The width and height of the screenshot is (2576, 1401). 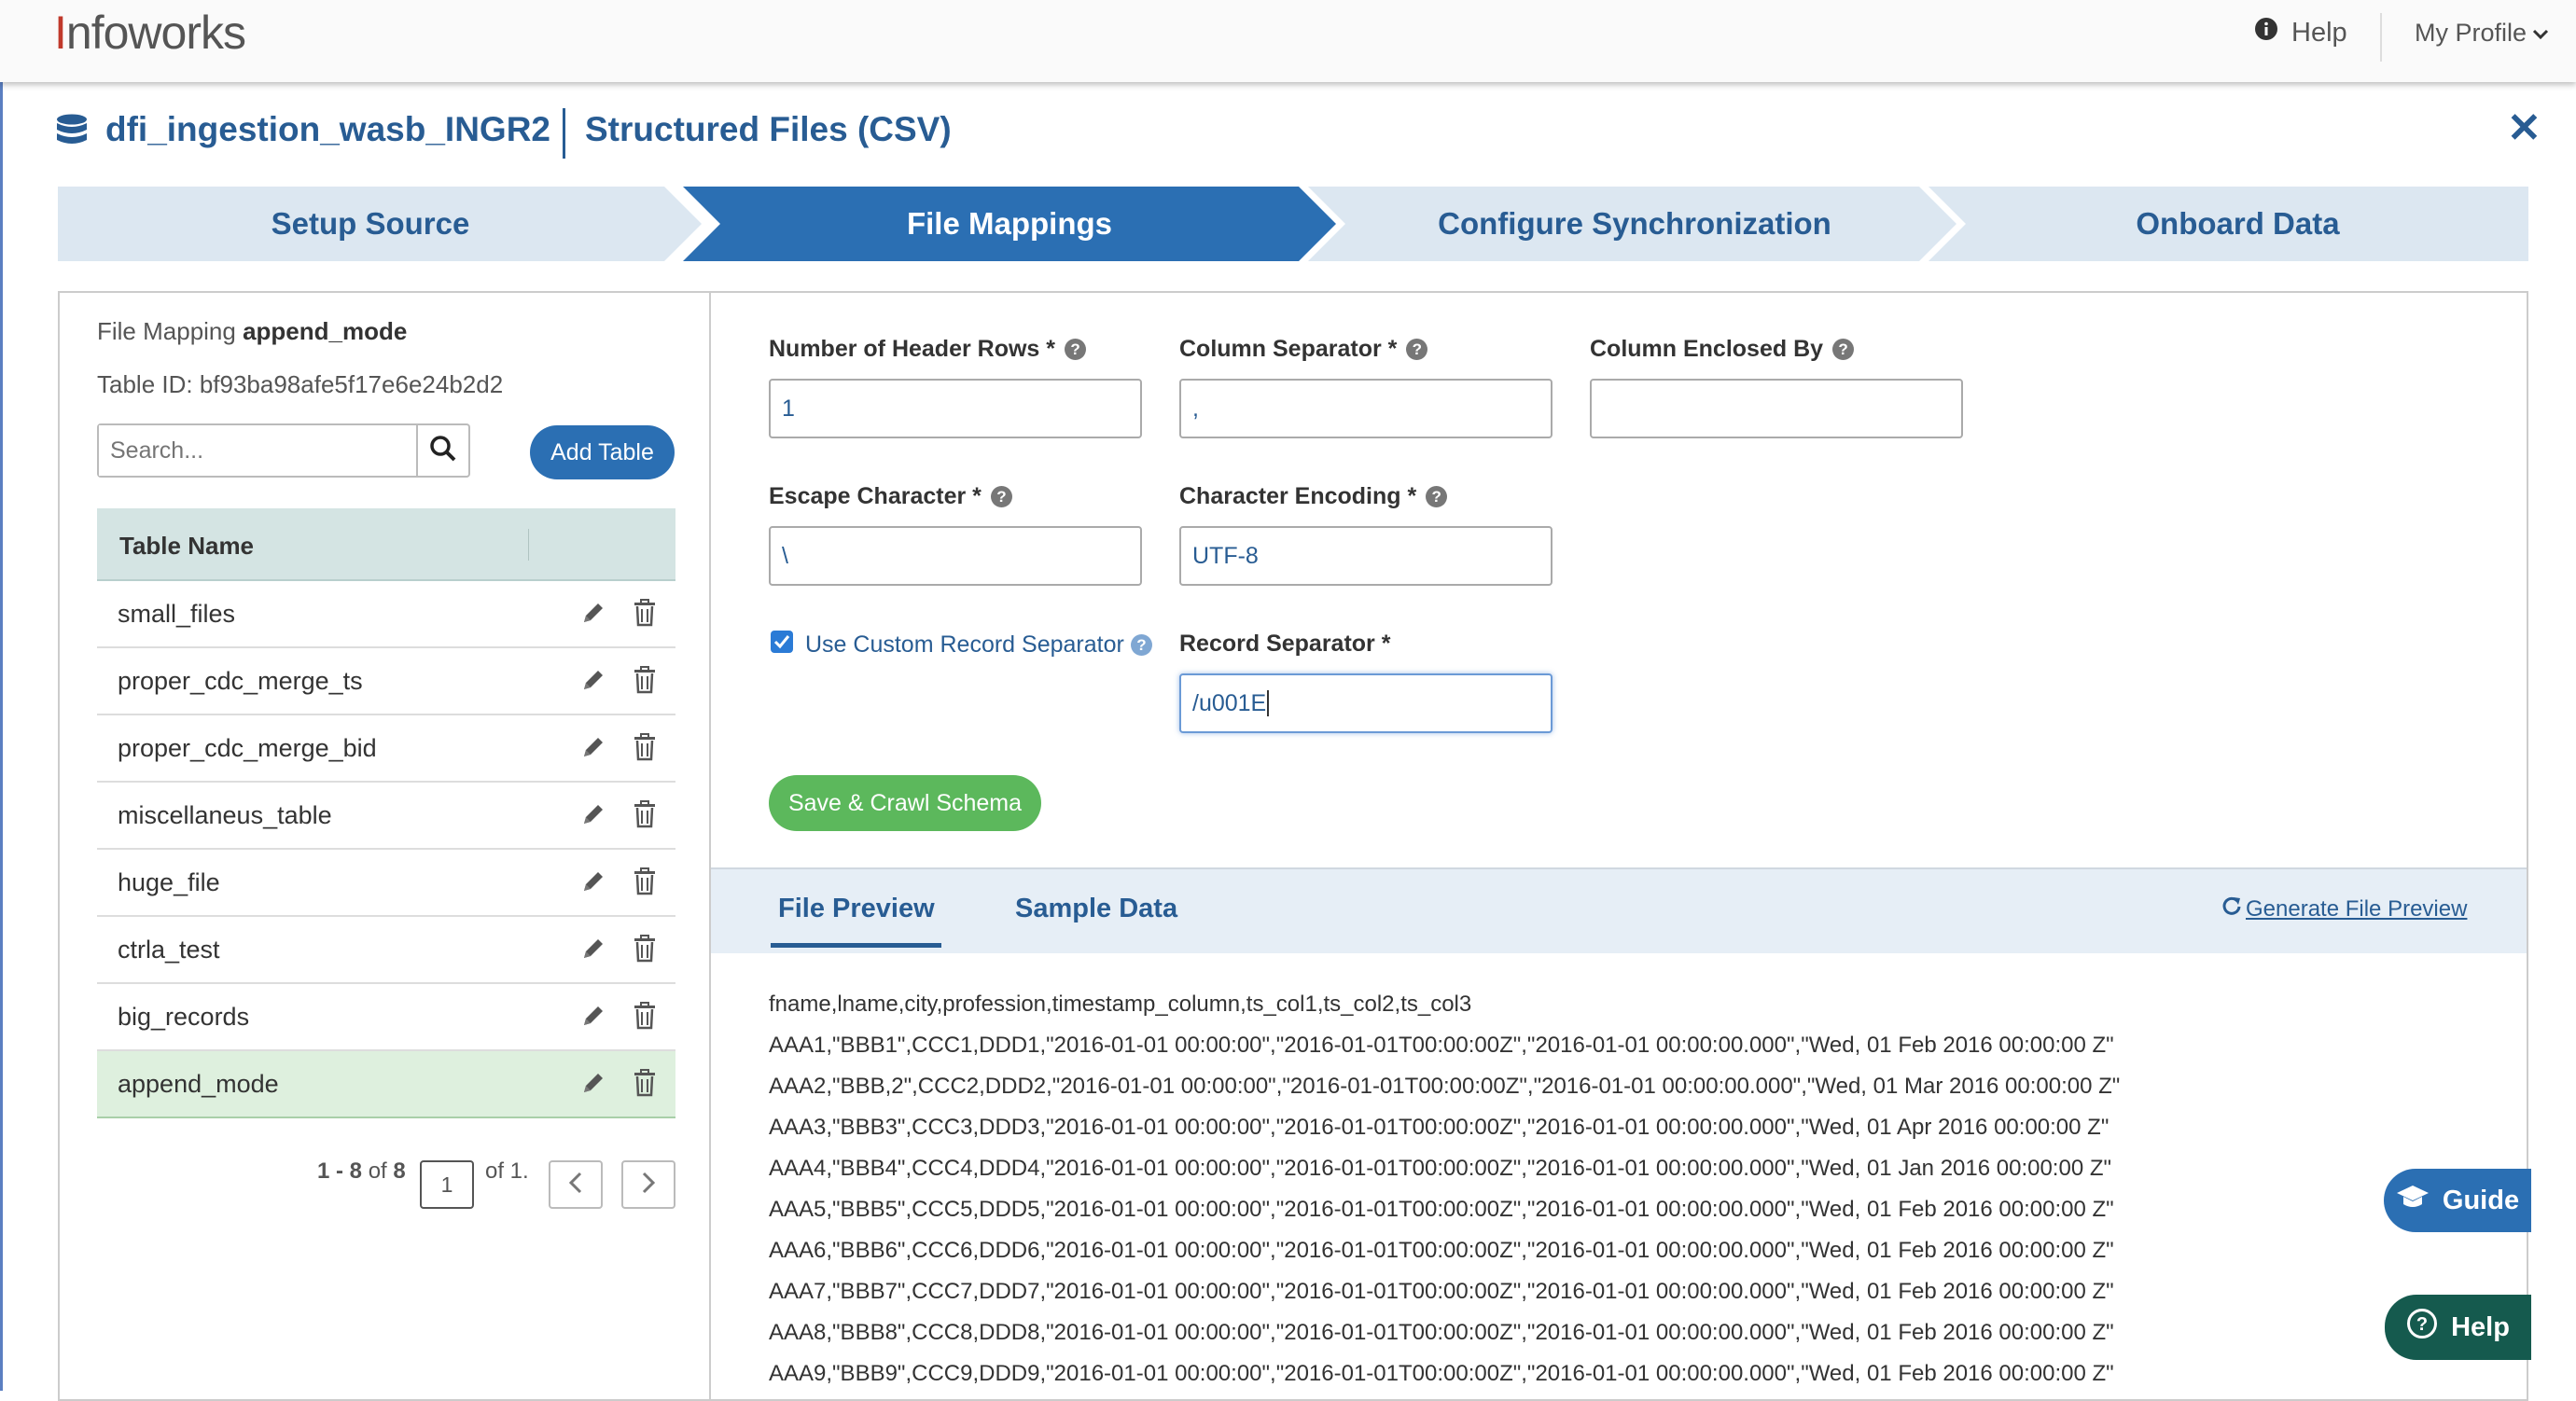 What do you see at coordinates (856, 909) in the screenshot?
I see `tab-file-preview: File Preview` at bounding box center [856, 909].